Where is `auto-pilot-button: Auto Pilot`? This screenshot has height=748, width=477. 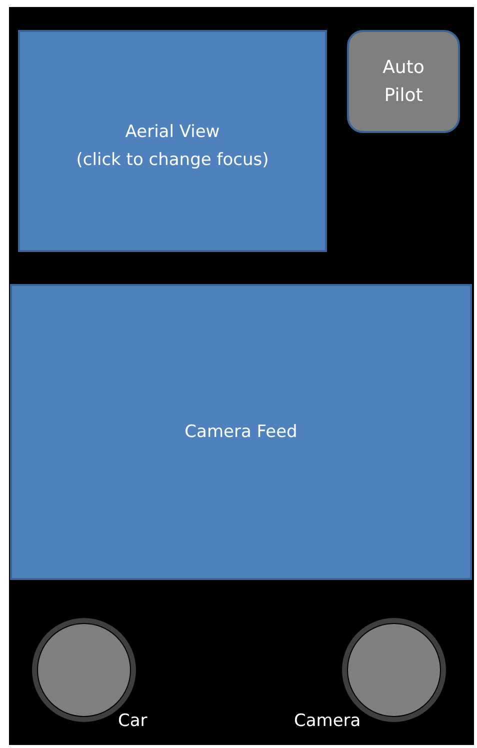
auto-pilot-button: Auto Pilot is located at coordinates (403, 81).